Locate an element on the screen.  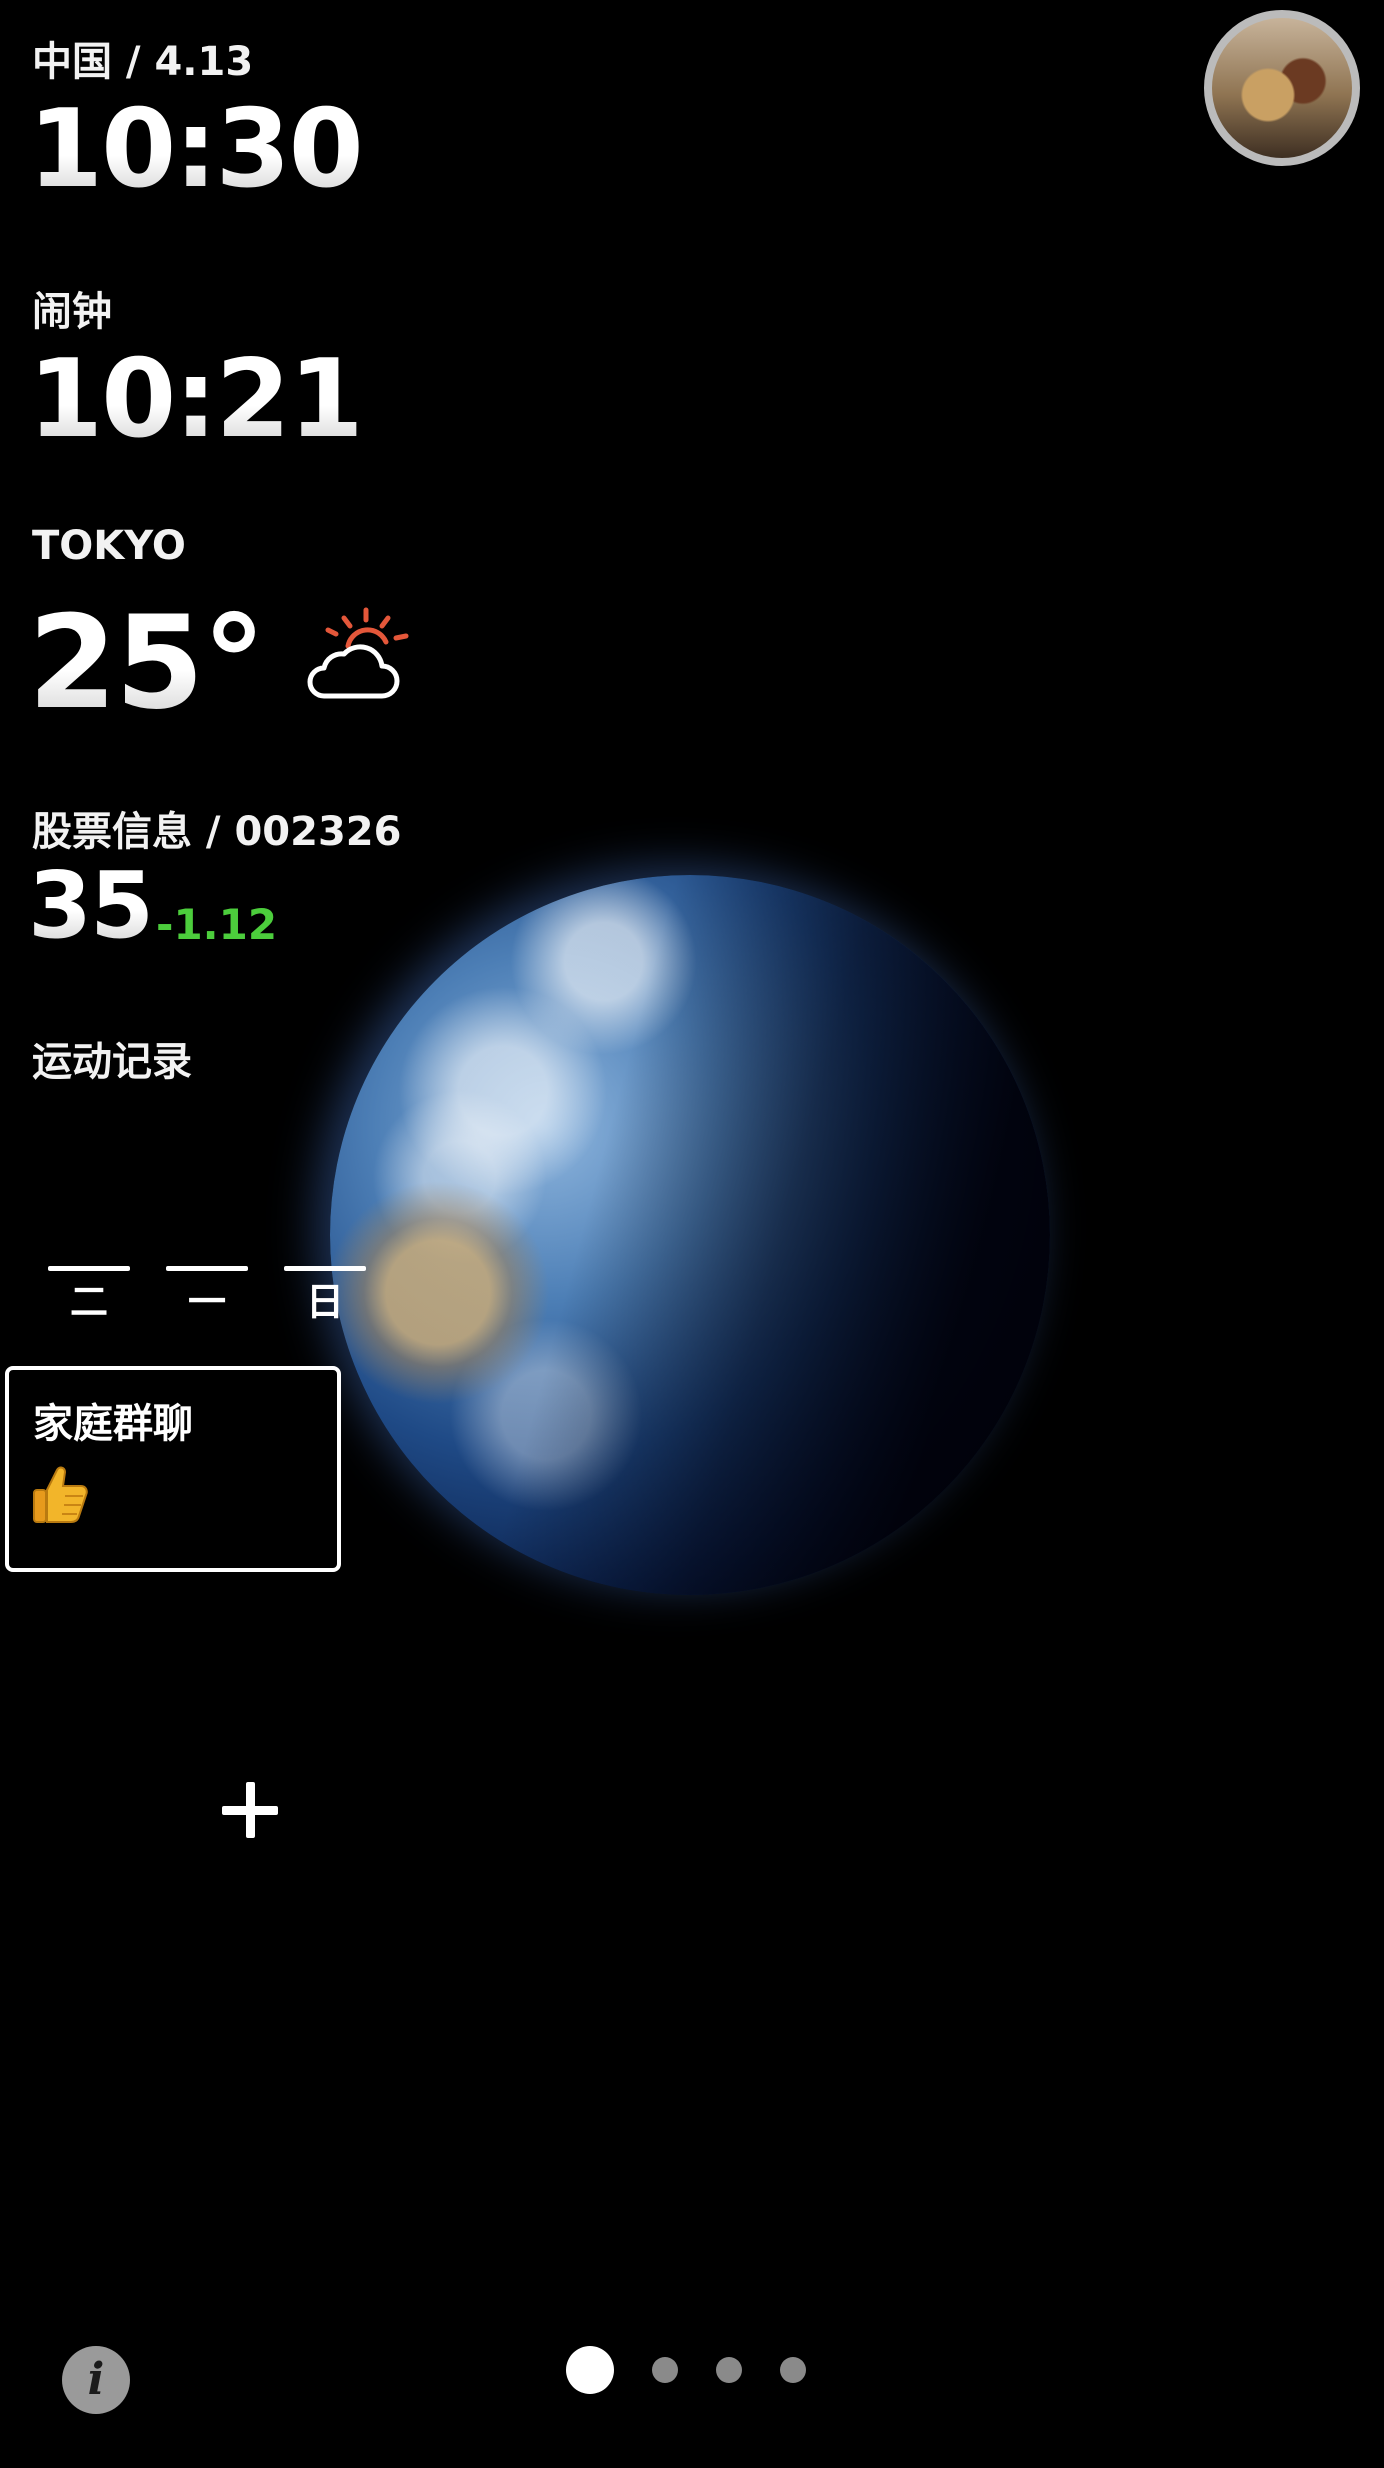
page-dot-active is located at coordinates (590, 2370).